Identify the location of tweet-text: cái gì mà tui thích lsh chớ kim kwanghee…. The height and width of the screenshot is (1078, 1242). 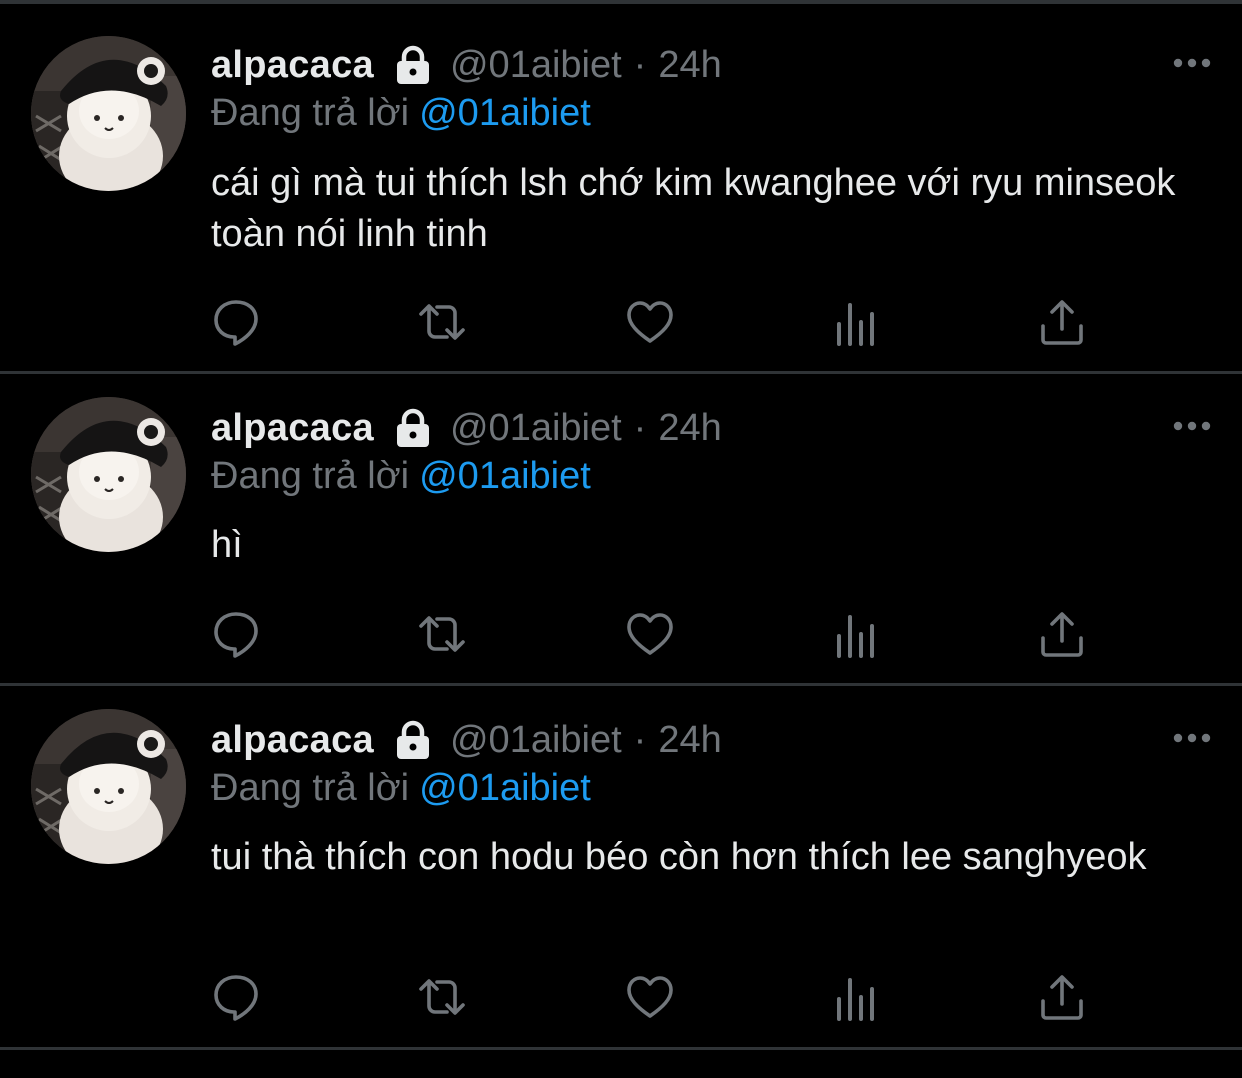
(693, 208).